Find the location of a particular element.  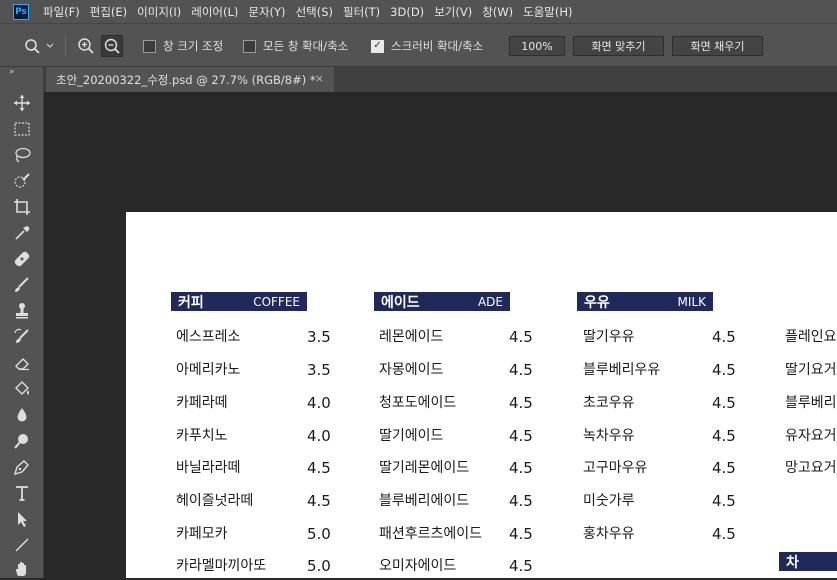

menu-view: 보기(V) is located at coordinates (453, 12).